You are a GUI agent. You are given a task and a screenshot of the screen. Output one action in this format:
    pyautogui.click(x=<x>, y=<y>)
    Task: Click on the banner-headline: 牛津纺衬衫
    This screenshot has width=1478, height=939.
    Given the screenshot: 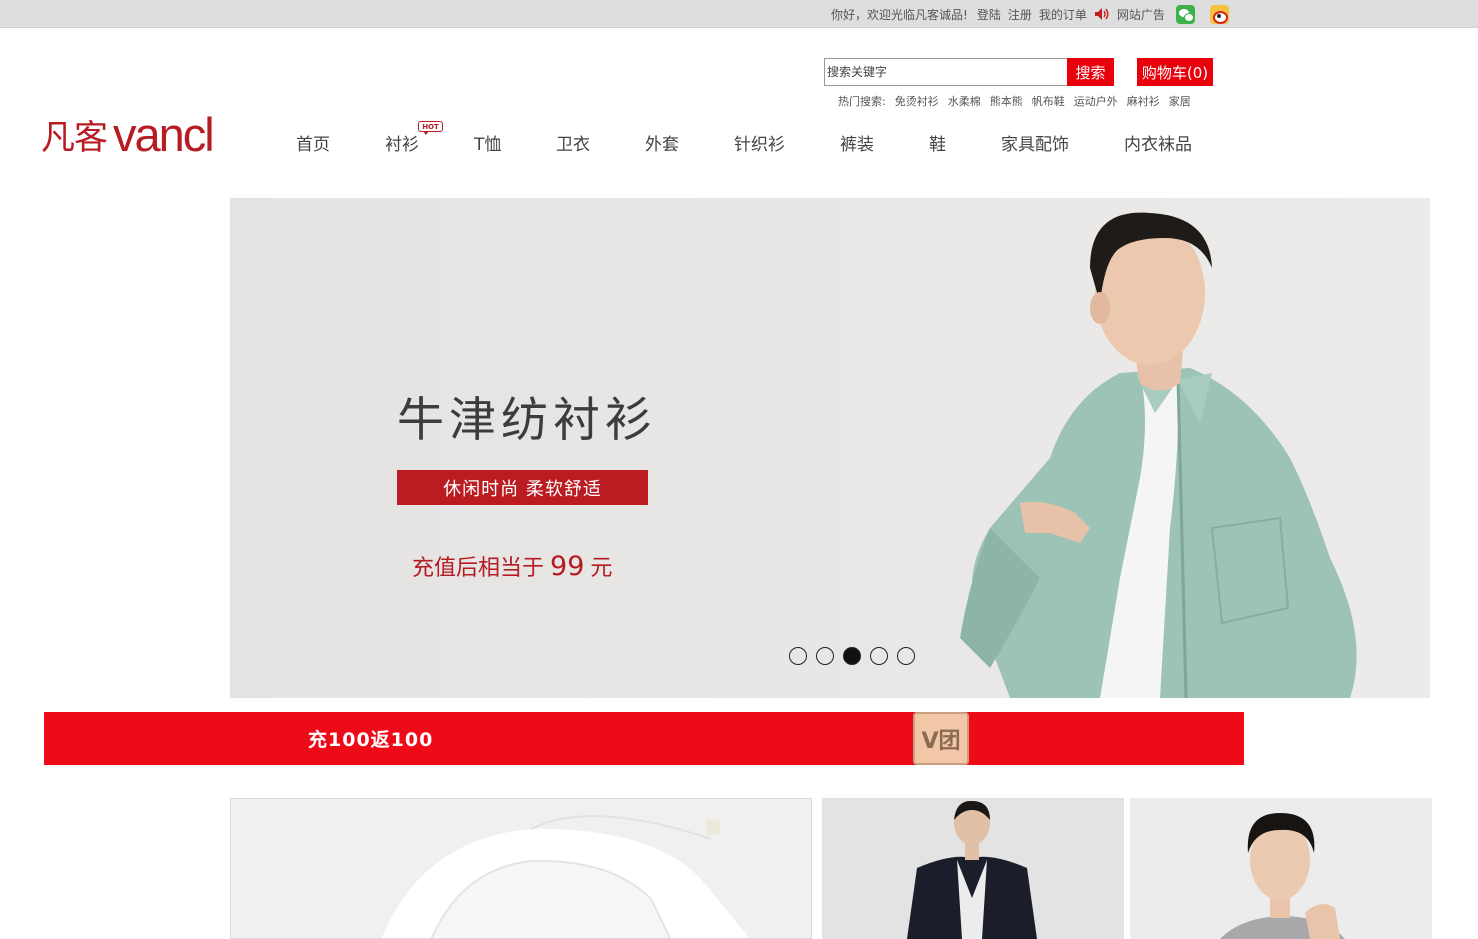 What is the action you would take?
    pyautogui.click(x=527, y=420)
    